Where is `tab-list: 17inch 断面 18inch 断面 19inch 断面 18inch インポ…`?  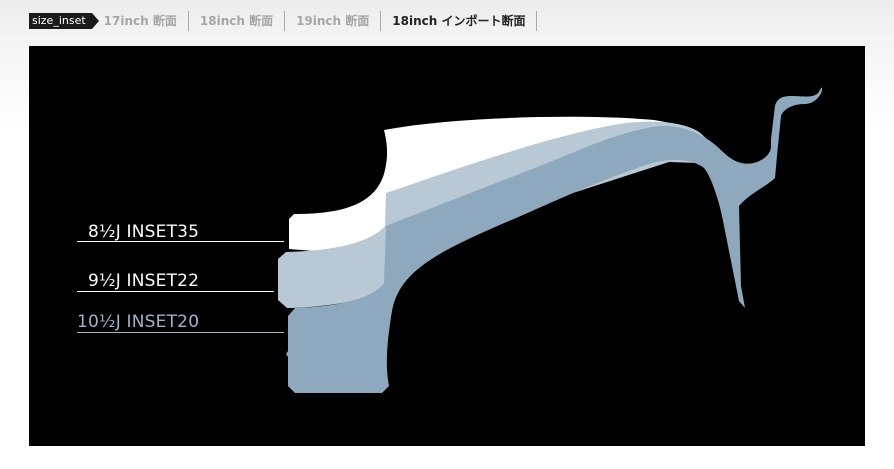
tab-list: 17inch 断面 18inch 断面 19inch 断面 18inch インポ… is located at coordinates (319, 21).